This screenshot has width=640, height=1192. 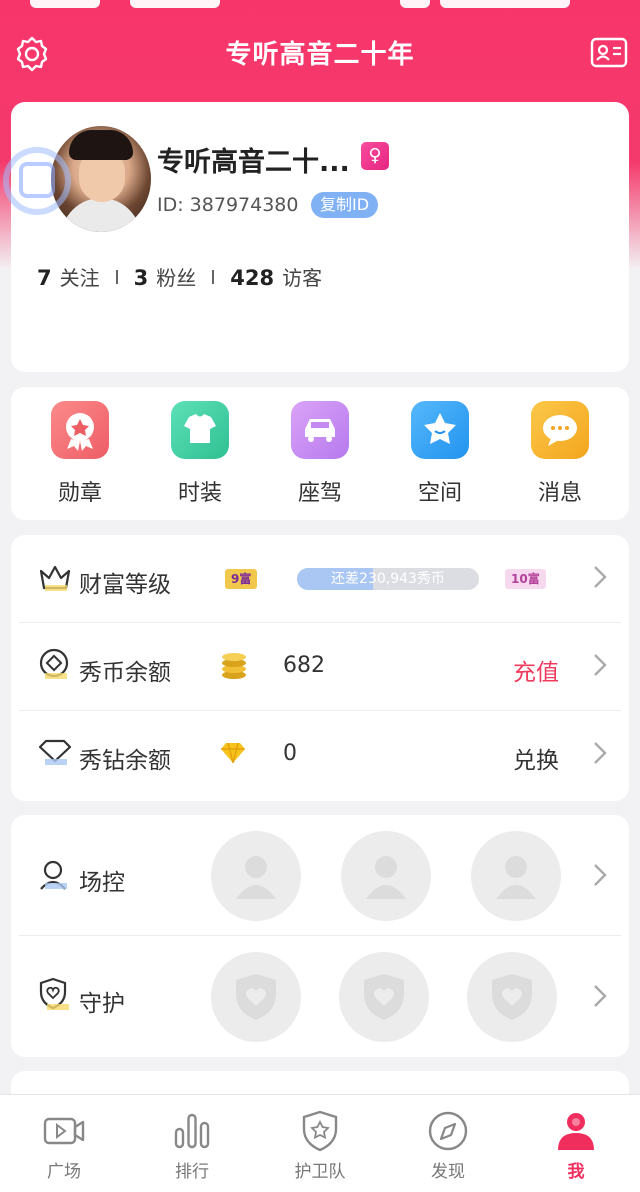 I want to click on visitors-stat: 428 访客, so click(x=276, y=276).